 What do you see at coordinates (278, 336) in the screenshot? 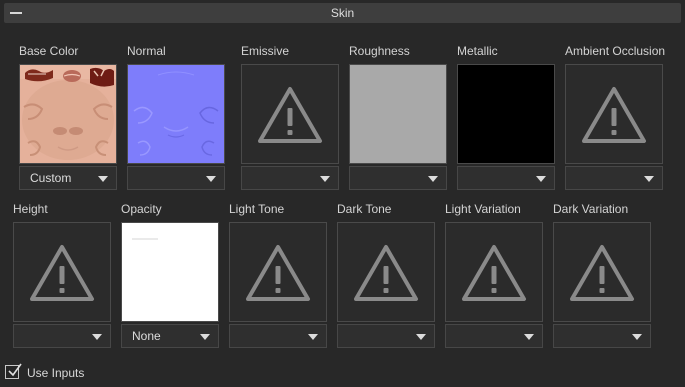
I see `light-tone-dropdown` at bounding box center [278, 336].